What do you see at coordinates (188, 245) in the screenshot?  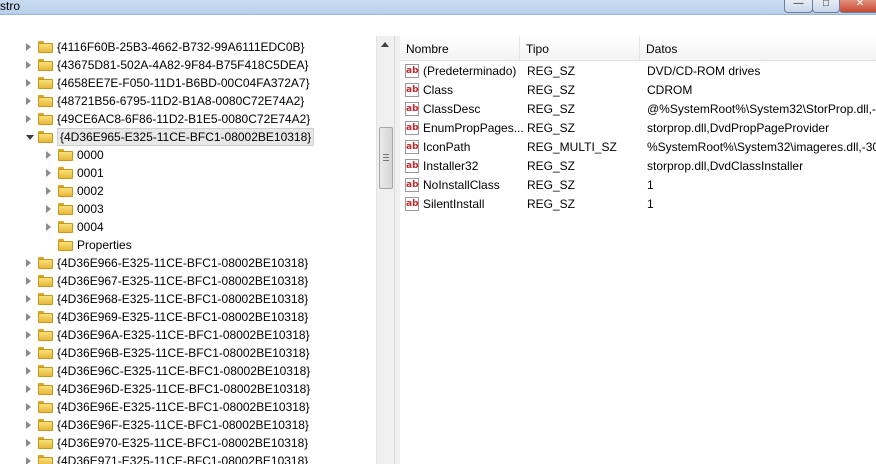 I see `tree-item: Properties` at bounding box center [188, 245].